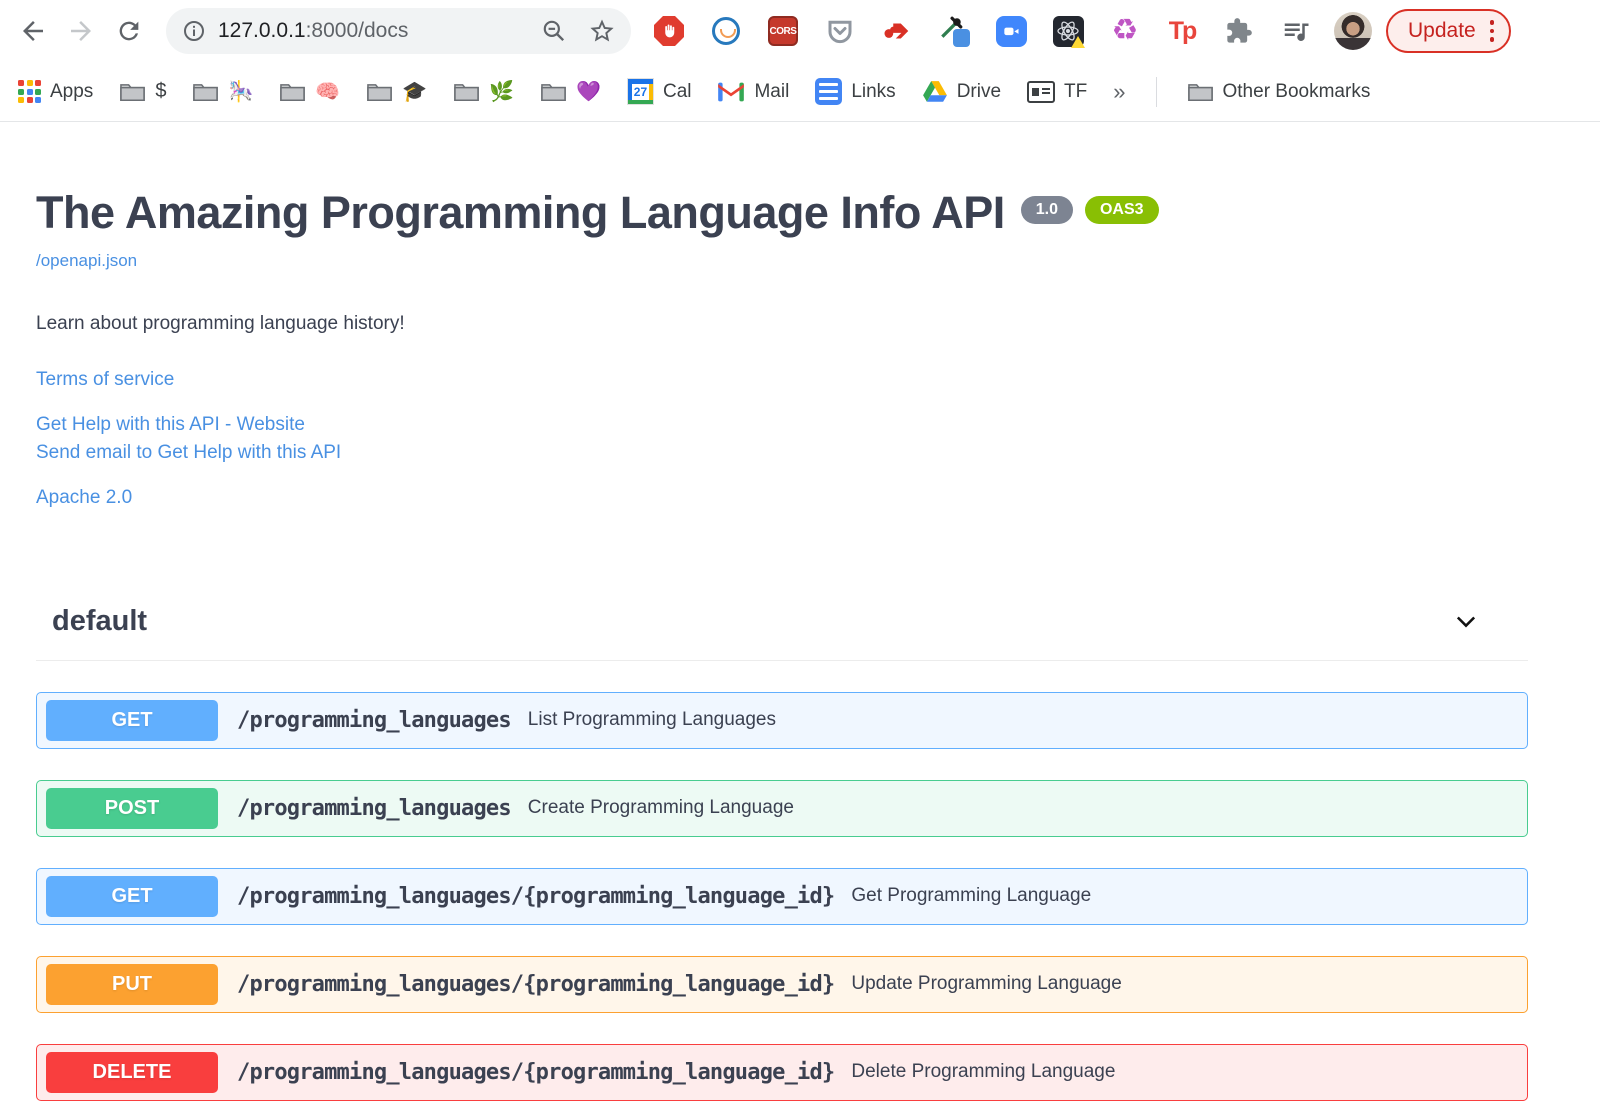 The width and height of the screenshot is (1600, 1119). What do you see at coordinates (840, 31) in the screenshot?
I see `pocket-extension-icon` at bounding box center [840, 31].